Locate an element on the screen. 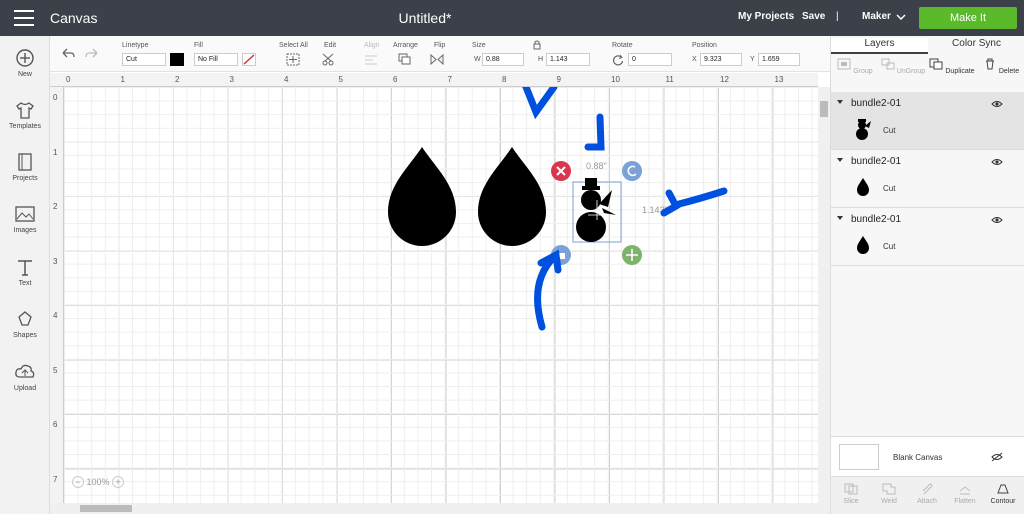 This screenshot has height=514, width=1024. delete-handle is located at coordinates (561, 171).